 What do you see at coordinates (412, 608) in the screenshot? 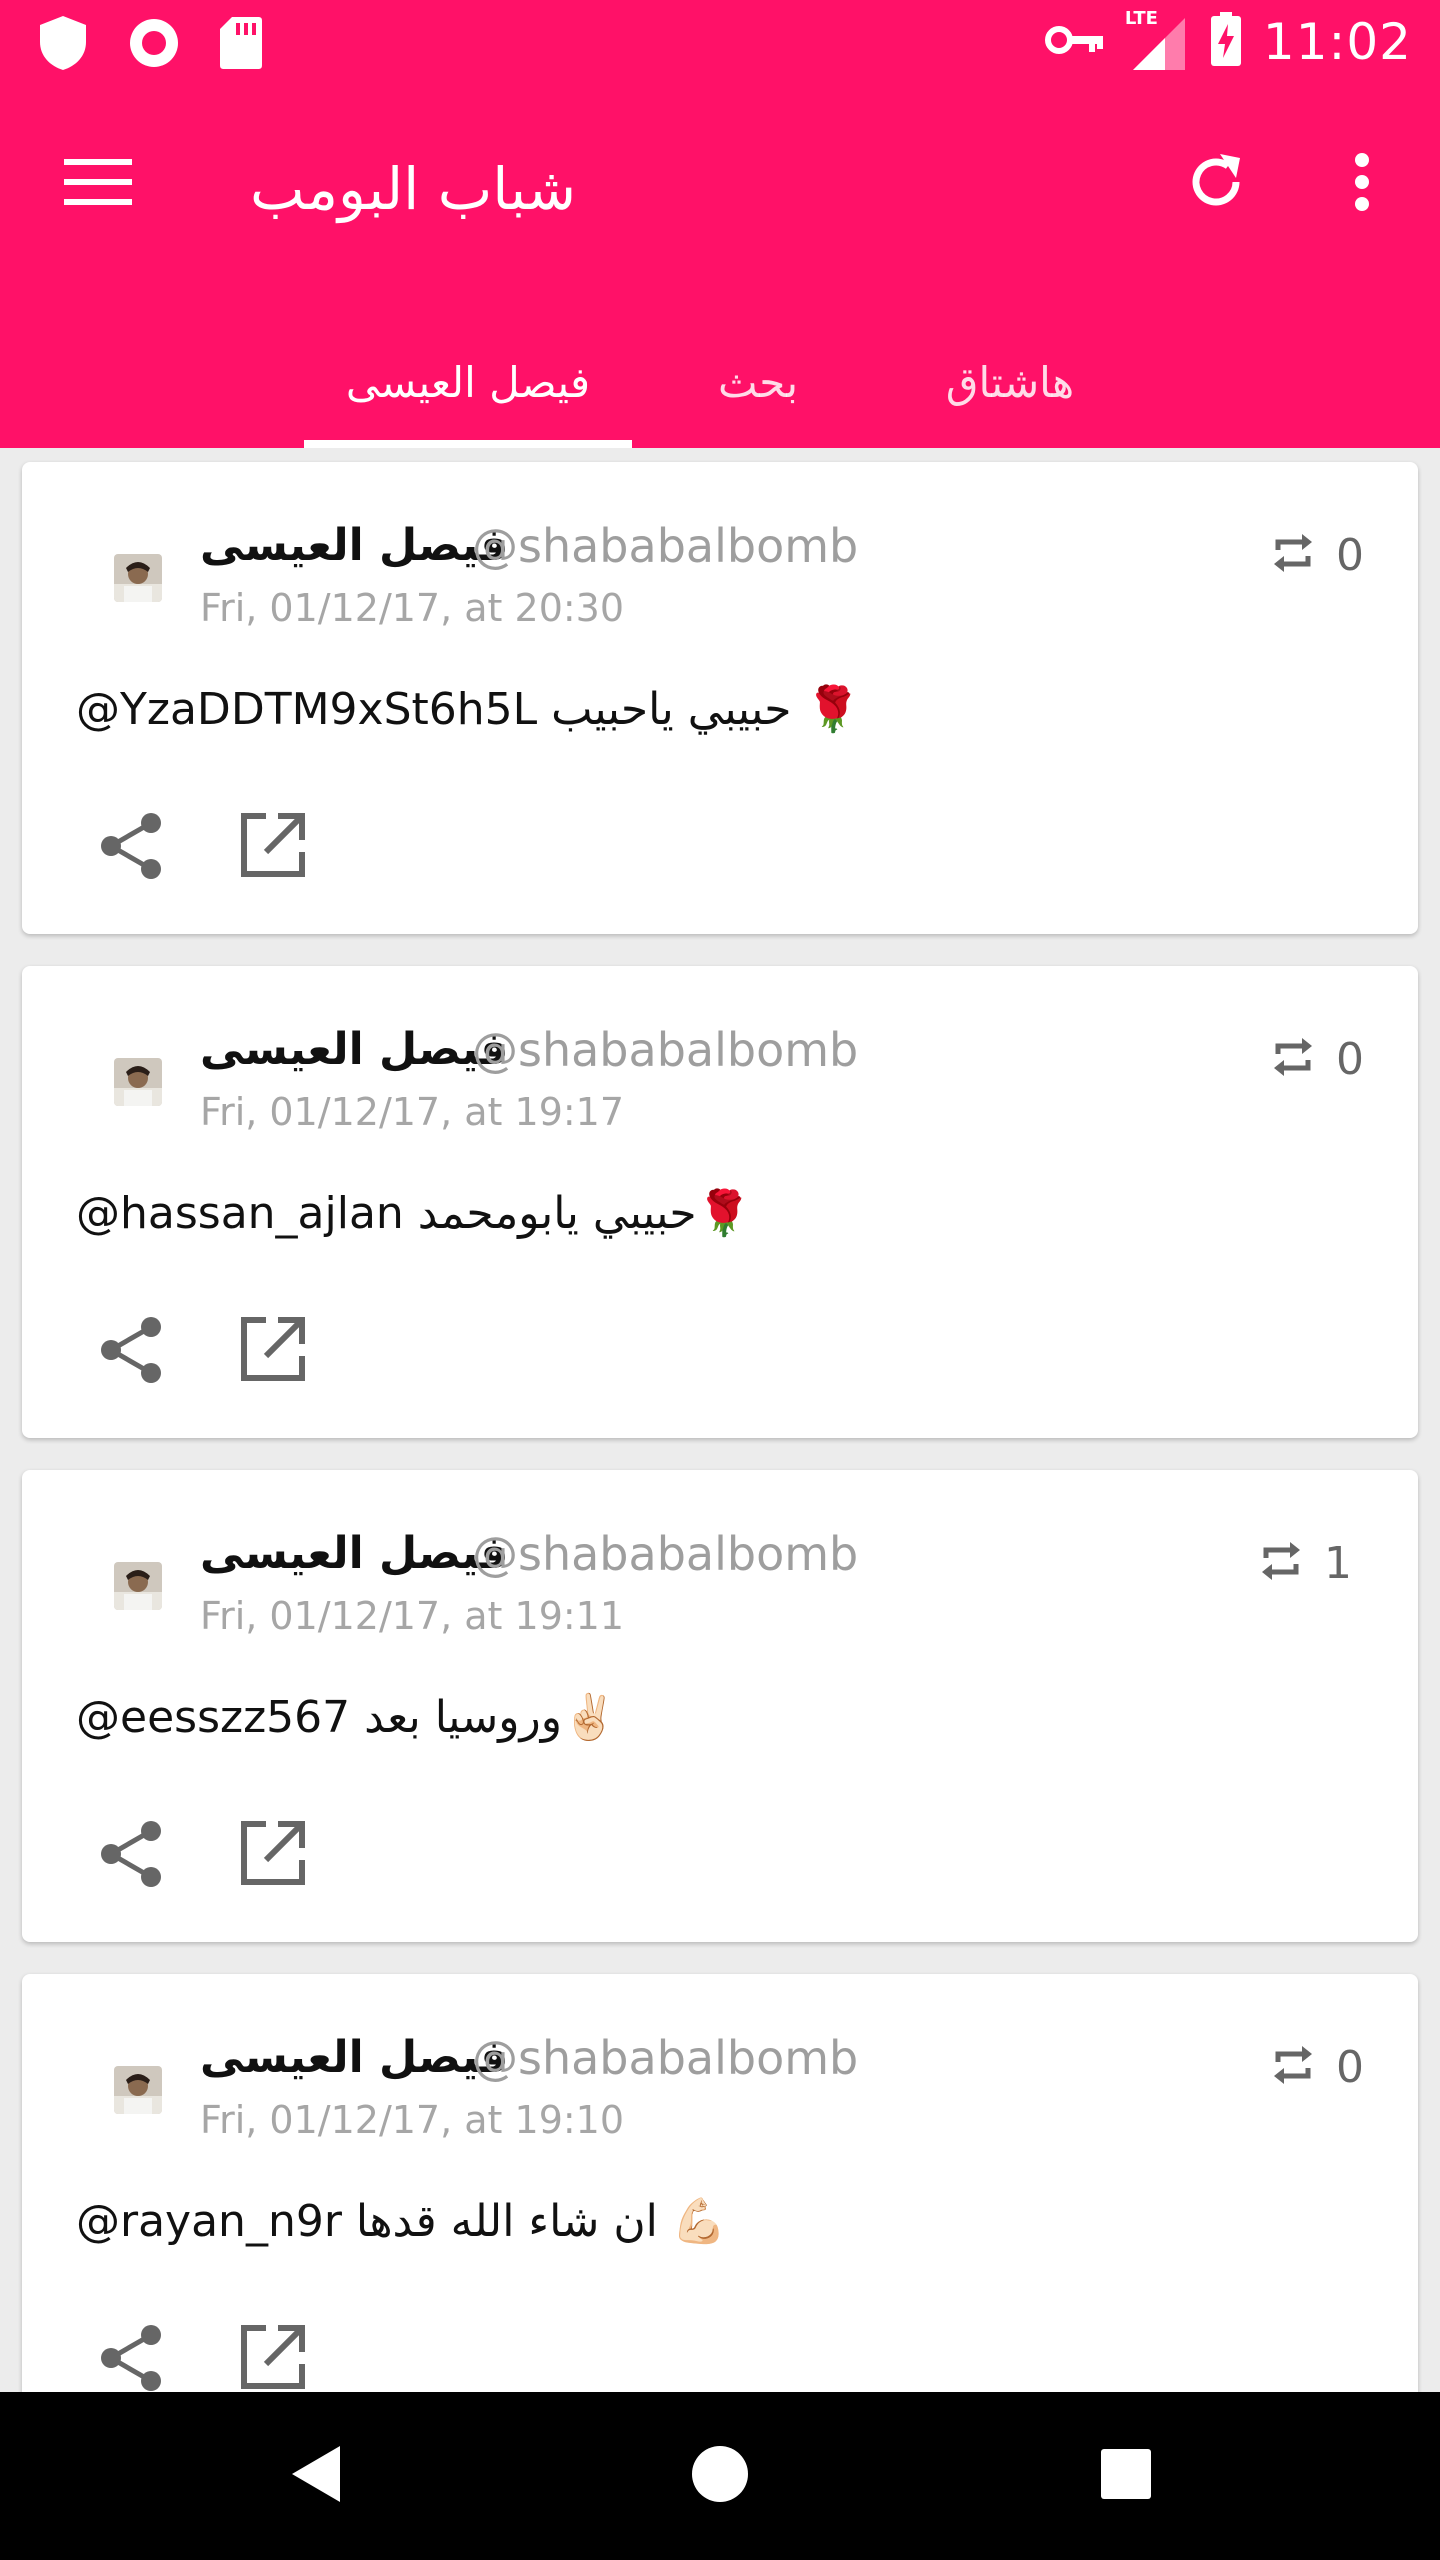
I see `tweet-time: Fri, 01/12/17, at 20:30` at bounding box center [412, 608].